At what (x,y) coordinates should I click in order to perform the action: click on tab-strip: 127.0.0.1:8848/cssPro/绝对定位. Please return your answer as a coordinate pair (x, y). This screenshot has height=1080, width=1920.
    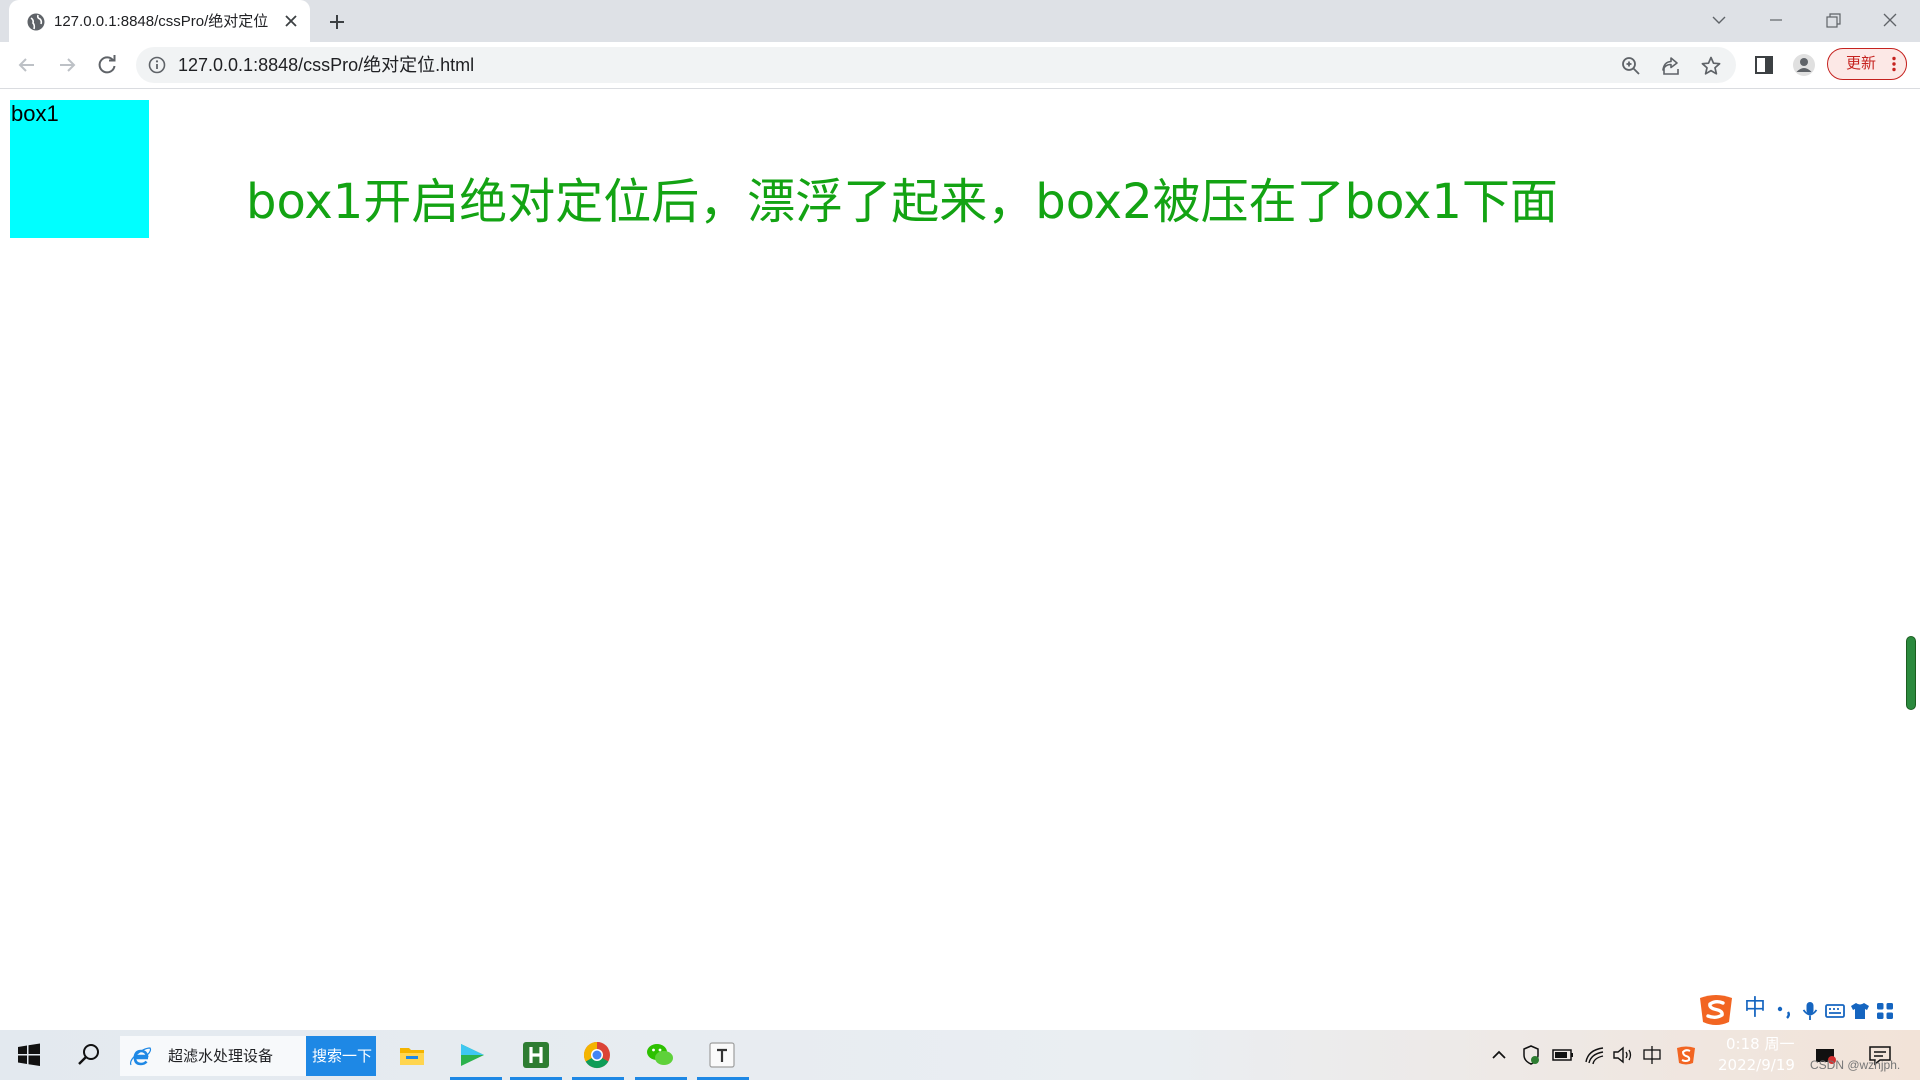
    Looking at the image, I should click on (960, 21).